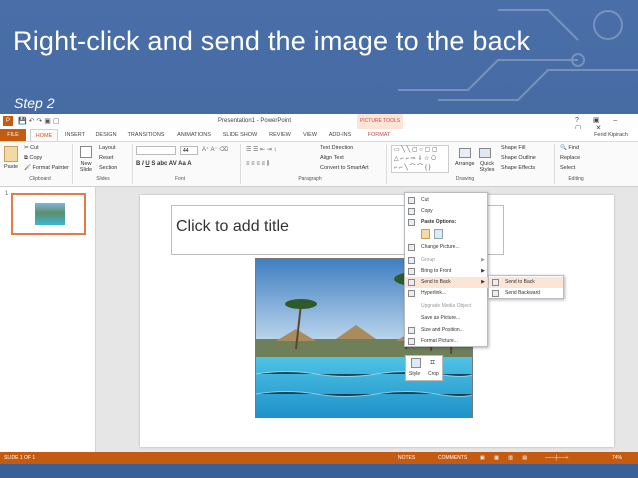 This screenshot has height=478, width=638. I want to click on select-button: Select, so click(567, 168).